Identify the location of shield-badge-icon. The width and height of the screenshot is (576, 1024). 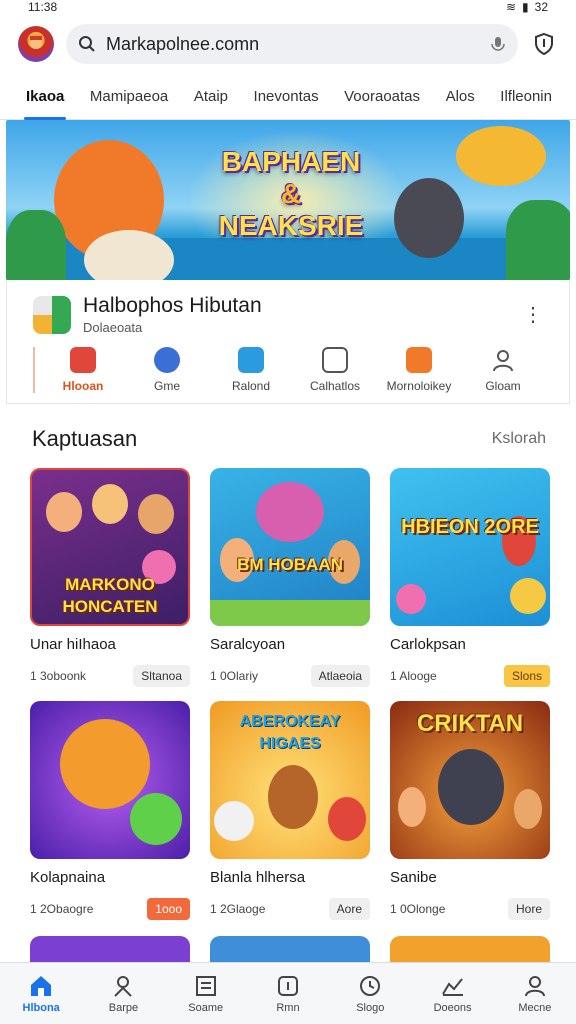
(251, 360).